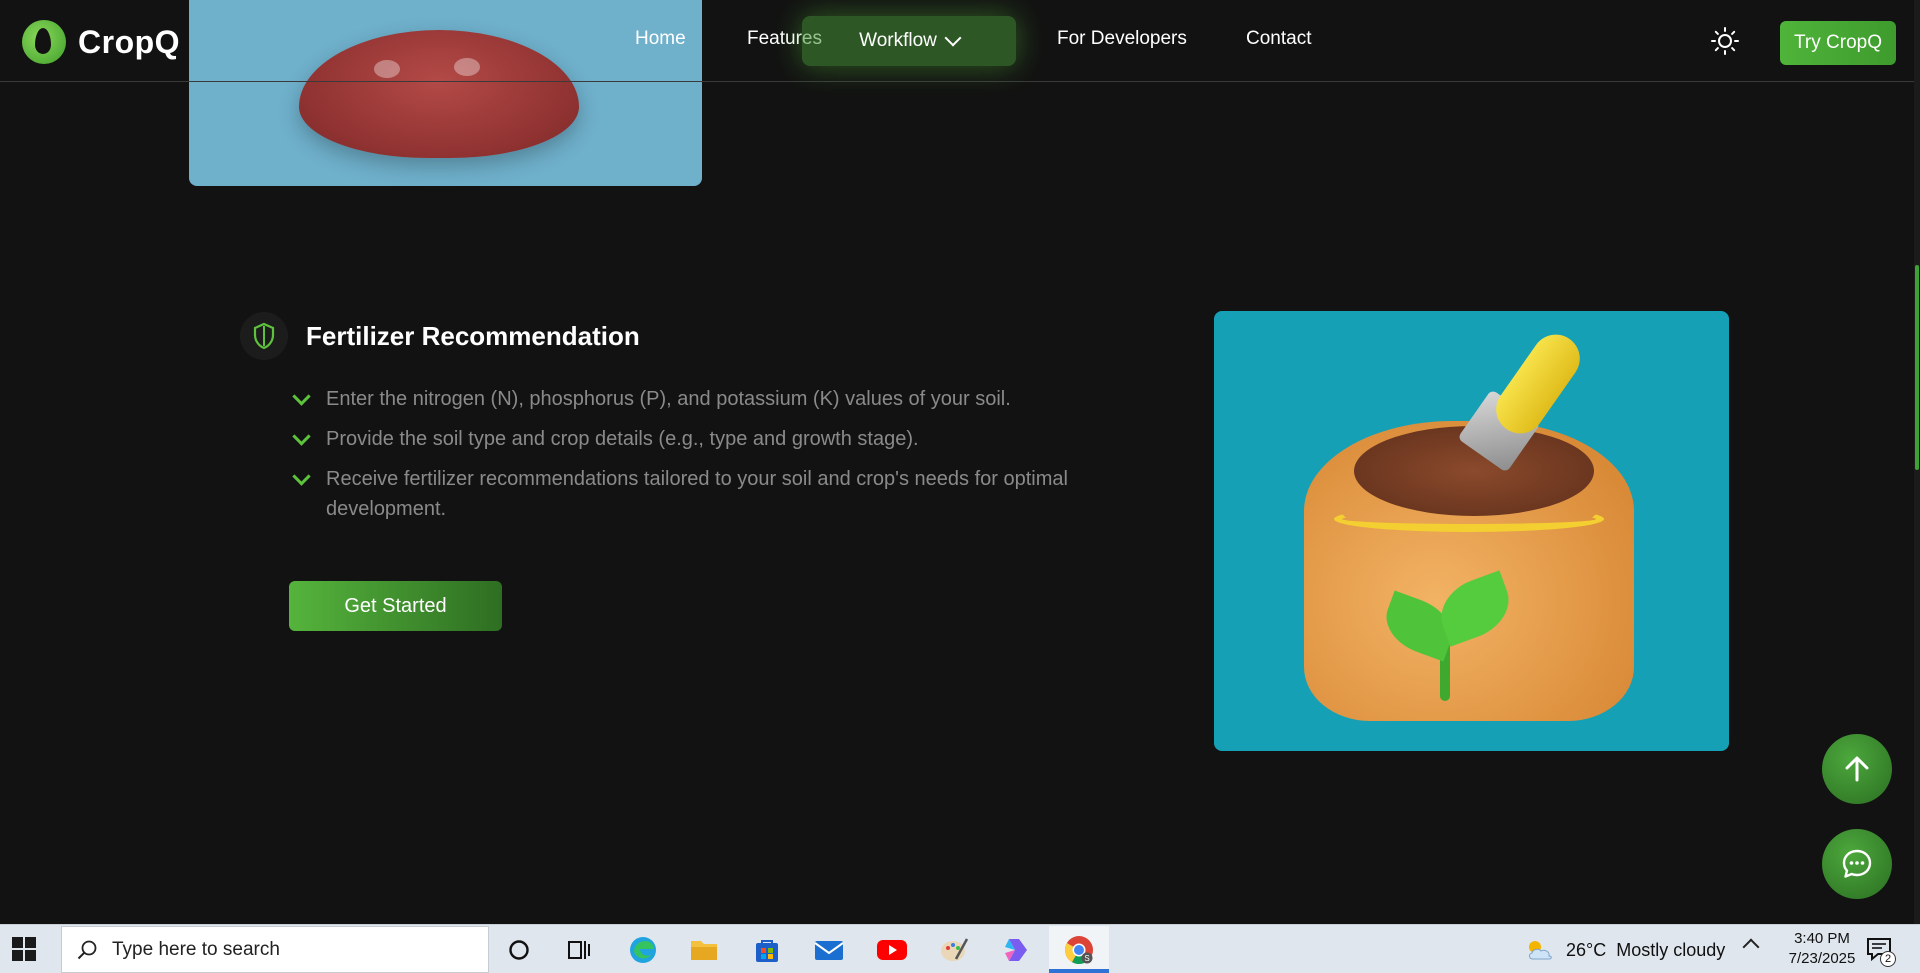  I want to click on file-explorer-icon, so click(704, 950).